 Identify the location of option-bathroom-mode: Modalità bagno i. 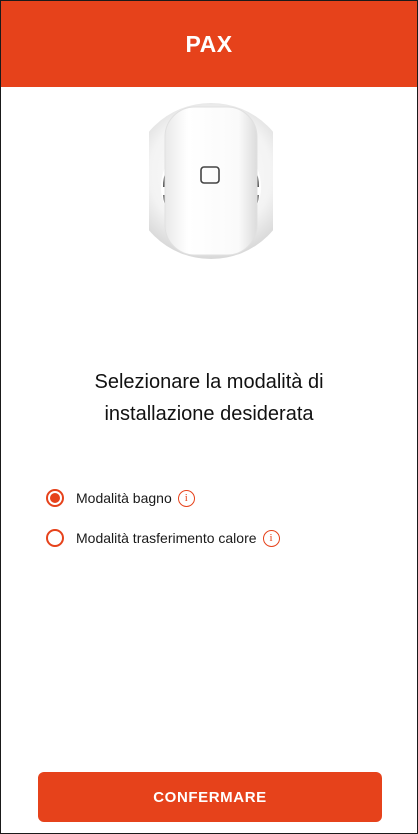
(163, 498).